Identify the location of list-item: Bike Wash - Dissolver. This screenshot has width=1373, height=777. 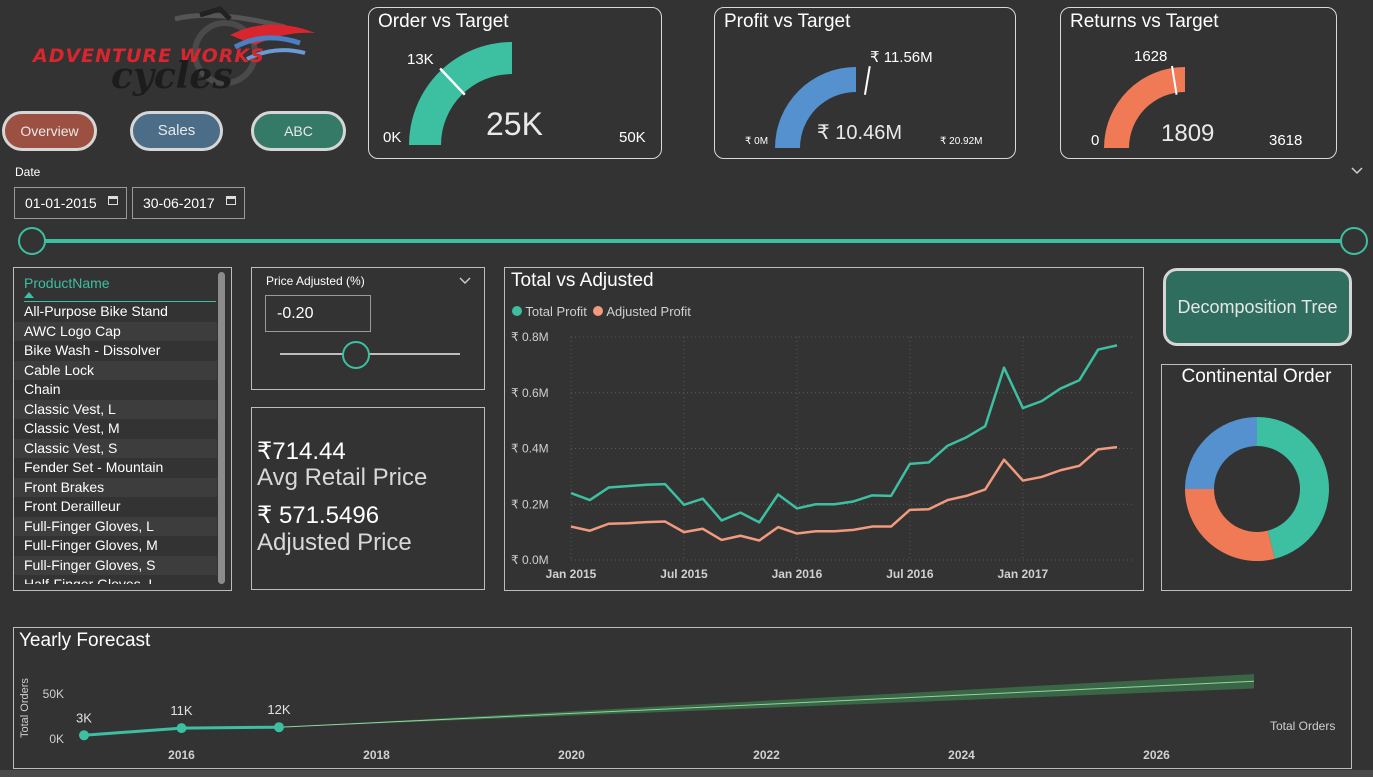
(115, 351).